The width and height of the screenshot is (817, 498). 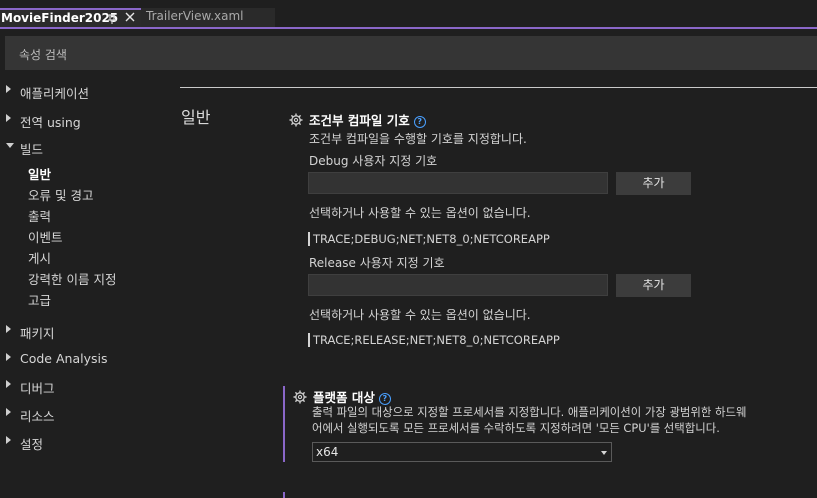 I want to click on sidebar-item-label: 리소스, so click(x=37, y=416).